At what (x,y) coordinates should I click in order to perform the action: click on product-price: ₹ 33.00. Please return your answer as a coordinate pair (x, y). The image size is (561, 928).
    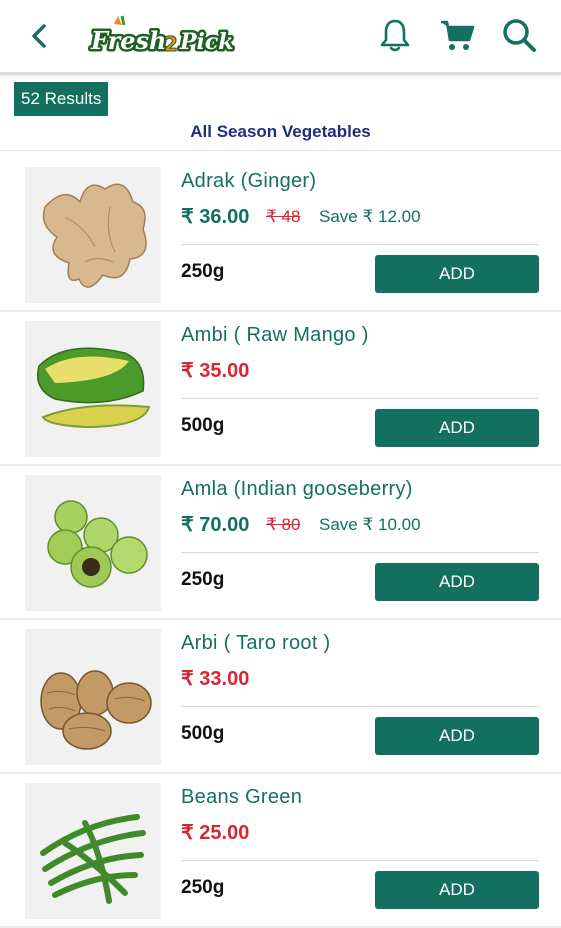
    Looking at the image, I should click on (215, 679).